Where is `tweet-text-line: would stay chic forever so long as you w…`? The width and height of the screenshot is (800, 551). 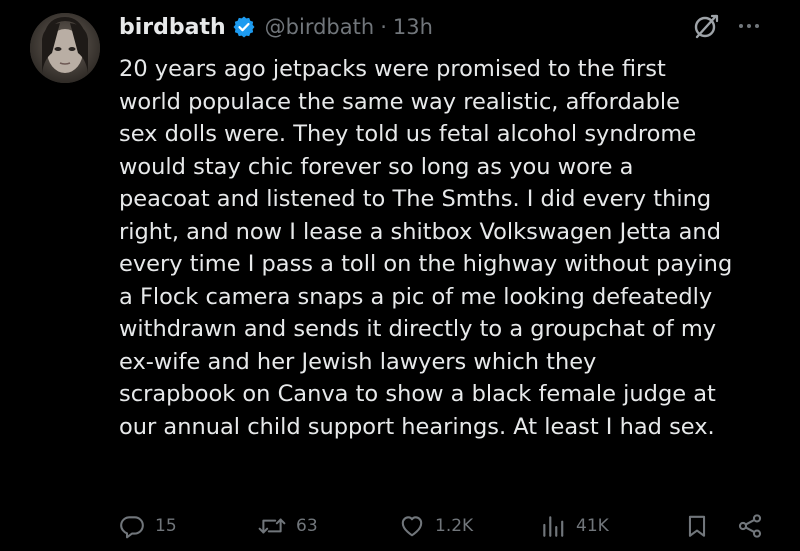
tweet-text-line: would stay chic forever so long as you w… is located at coordinates (376, 166).